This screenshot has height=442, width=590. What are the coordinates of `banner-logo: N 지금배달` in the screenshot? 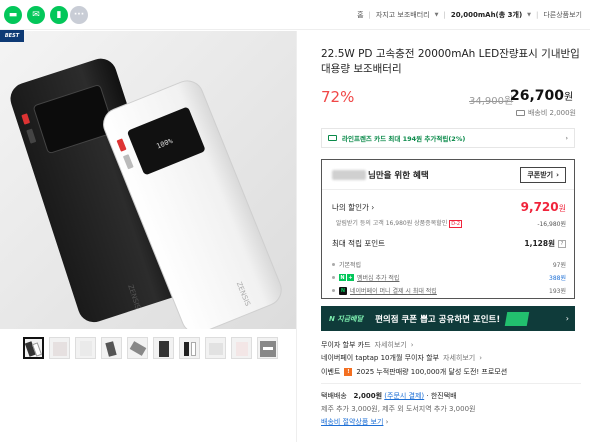 It's located at (346, 318).